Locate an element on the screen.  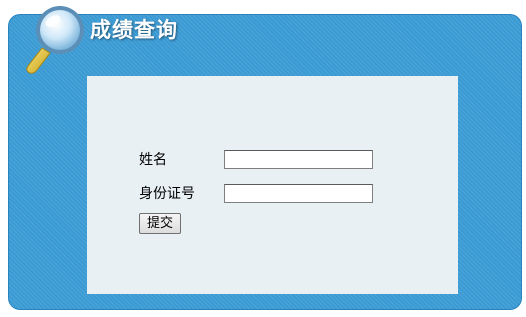
id-number-label: 身份证号 is located at coordinates (167, 194).